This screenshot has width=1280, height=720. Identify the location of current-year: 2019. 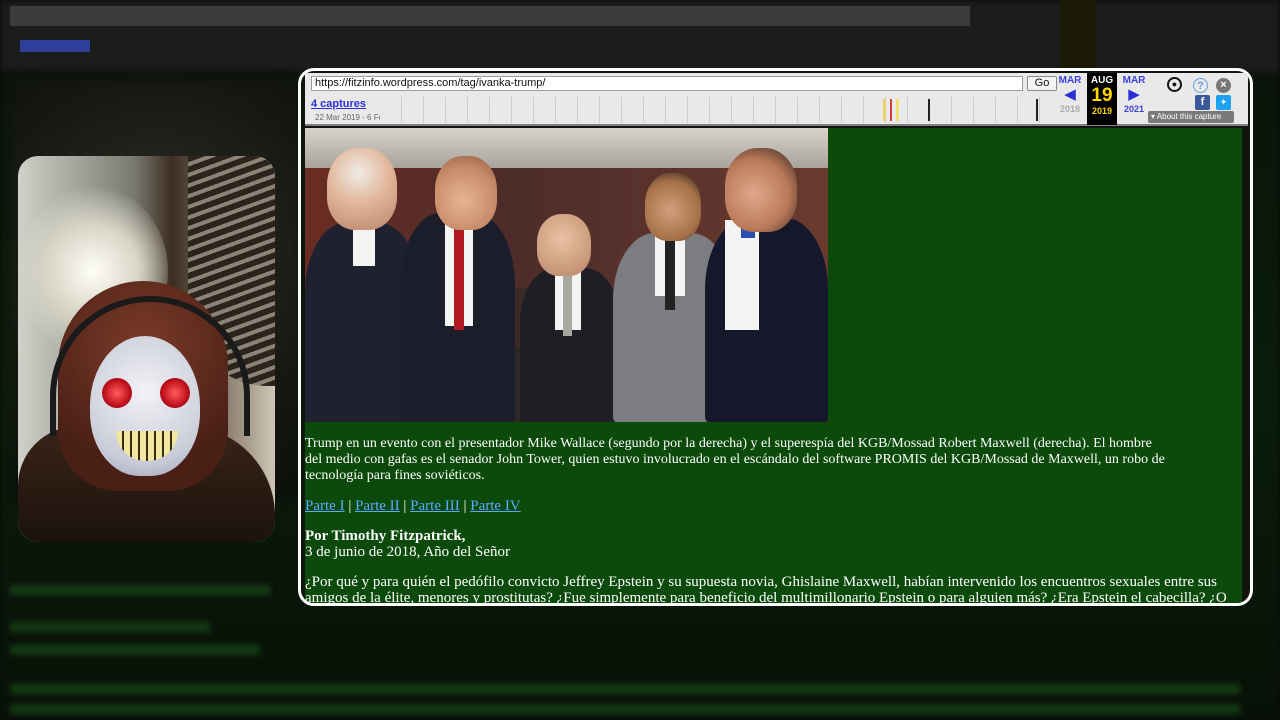
(1102, 111).